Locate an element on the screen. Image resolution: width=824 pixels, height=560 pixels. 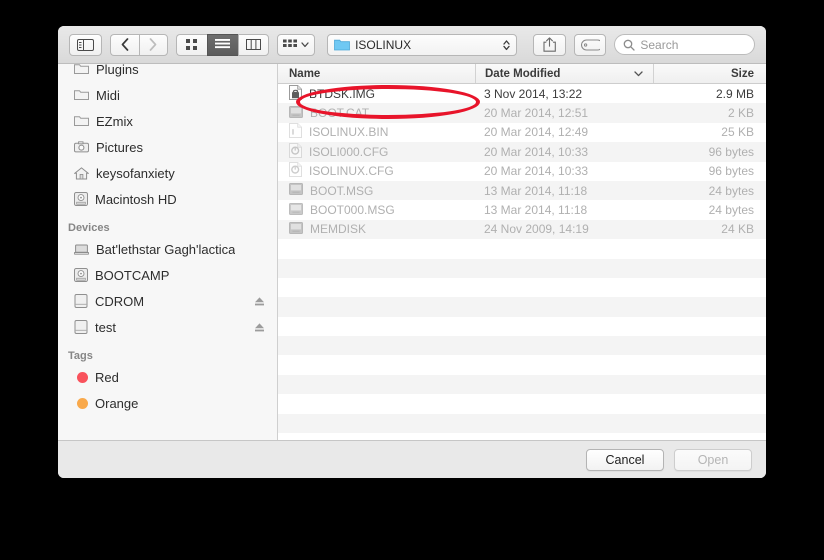
sidebar-item-plugins: Plugins is located at coordinates (167, 73).